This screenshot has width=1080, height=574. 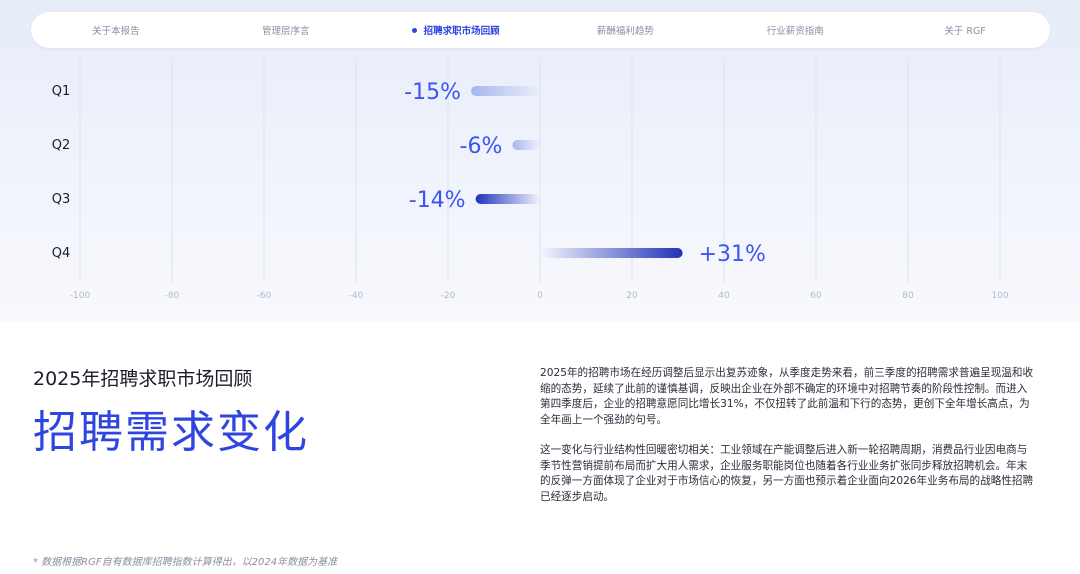 I want to click on x-tick-label: -100, so click(x=80, y=296).